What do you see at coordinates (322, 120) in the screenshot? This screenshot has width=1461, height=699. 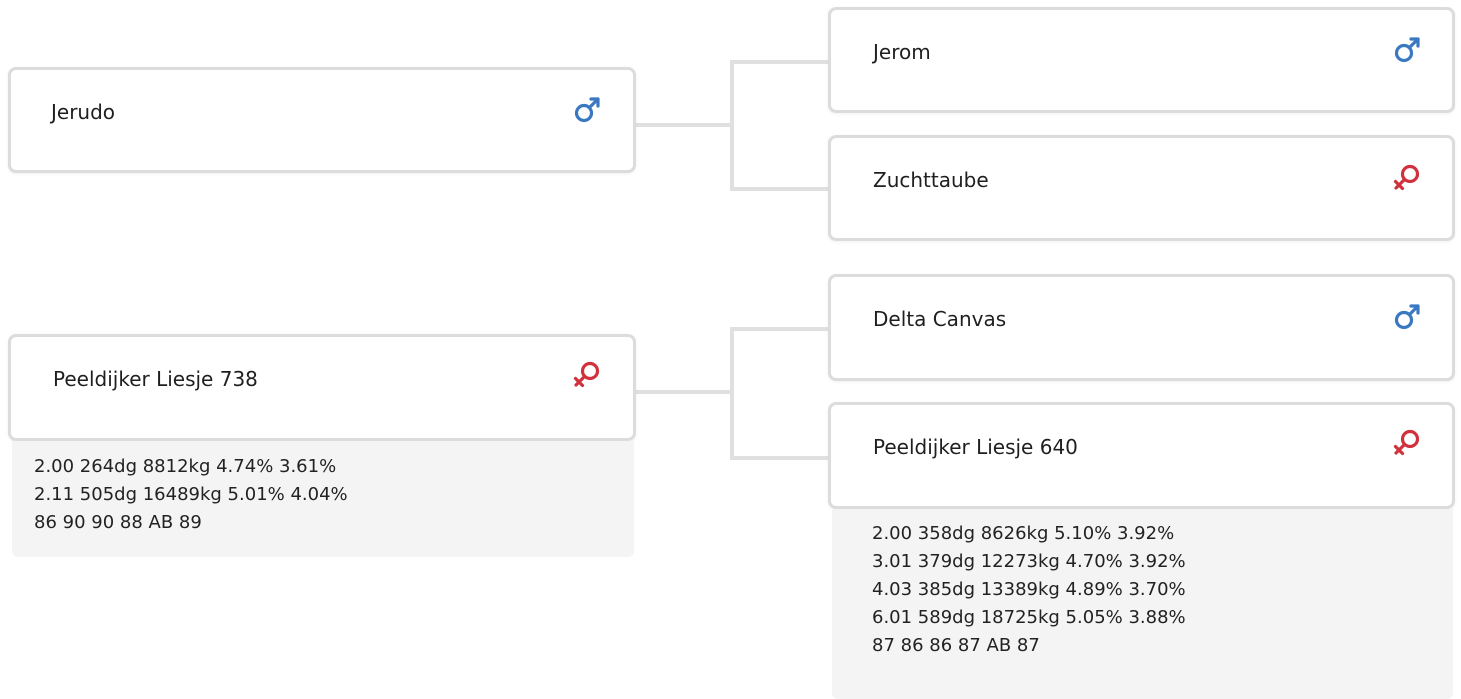 I see `pedigree-node-sire: Jerudo` at bounding box center [322, 120].